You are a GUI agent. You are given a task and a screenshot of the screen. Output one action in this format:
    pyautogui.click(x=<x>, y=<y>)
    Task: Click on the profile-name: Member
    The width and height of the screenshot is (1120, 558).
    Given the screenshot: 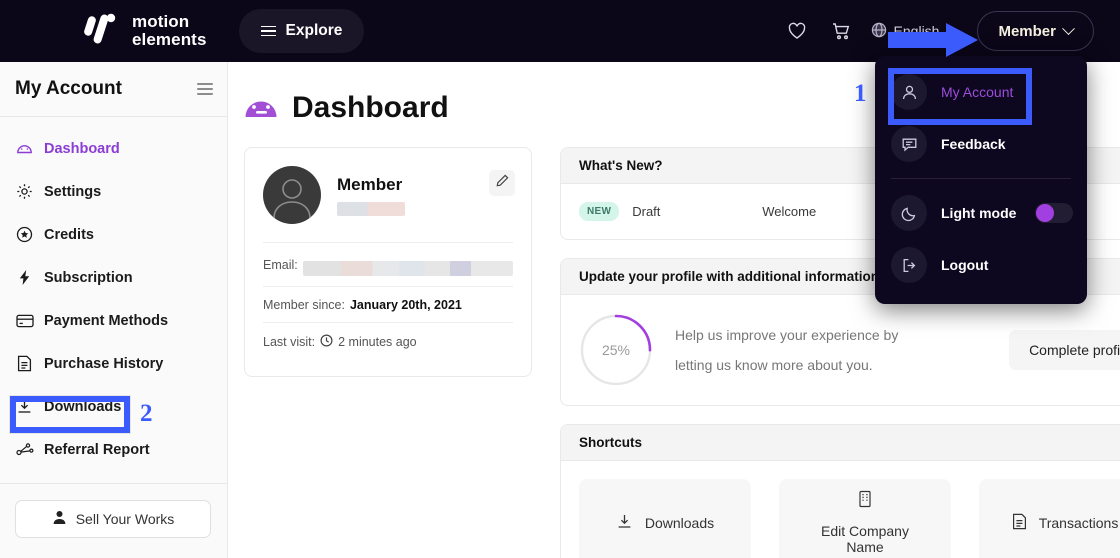 What is the action you would take?
    pyautogui.click(x=370, y=184)
    